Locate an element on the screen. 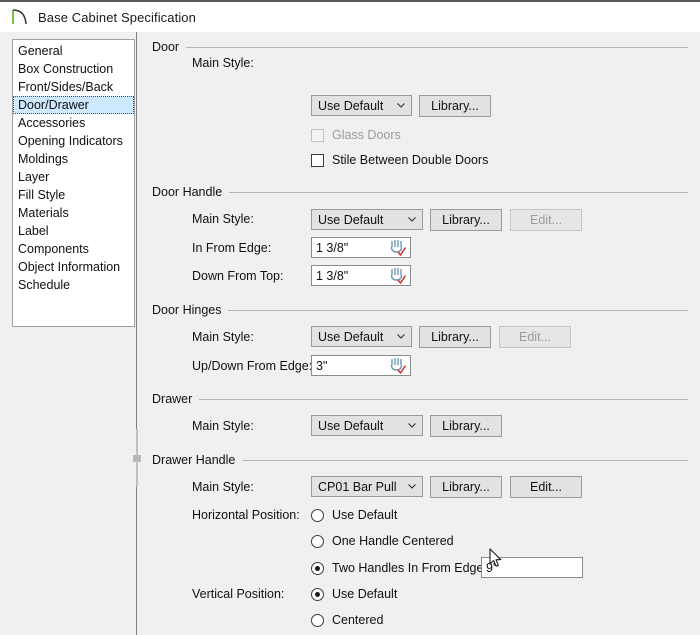 Image resolution: width=700 pixels, height=635 pixels. vertical-use-default-row: Use Default is located at coordinates (354, 594).